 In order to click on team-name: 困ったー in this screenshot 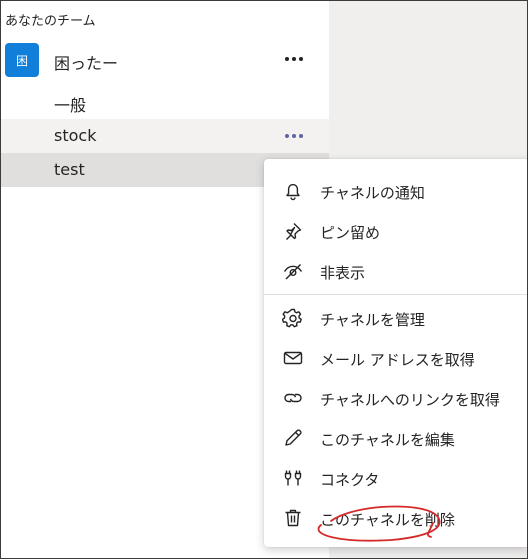, I will do `click(86, 63)`.